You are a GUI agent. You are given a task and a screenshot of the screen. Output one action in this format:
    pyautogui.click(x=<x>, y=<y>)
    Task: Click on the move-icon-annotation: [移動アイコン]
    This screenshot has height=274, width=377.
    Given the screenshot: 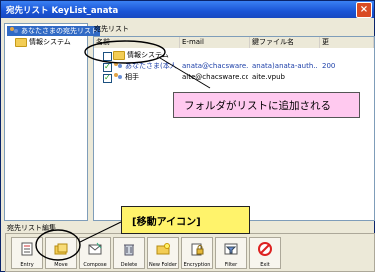 What is the action you would take?
    pyautogui.click(x=185, y=220)
    